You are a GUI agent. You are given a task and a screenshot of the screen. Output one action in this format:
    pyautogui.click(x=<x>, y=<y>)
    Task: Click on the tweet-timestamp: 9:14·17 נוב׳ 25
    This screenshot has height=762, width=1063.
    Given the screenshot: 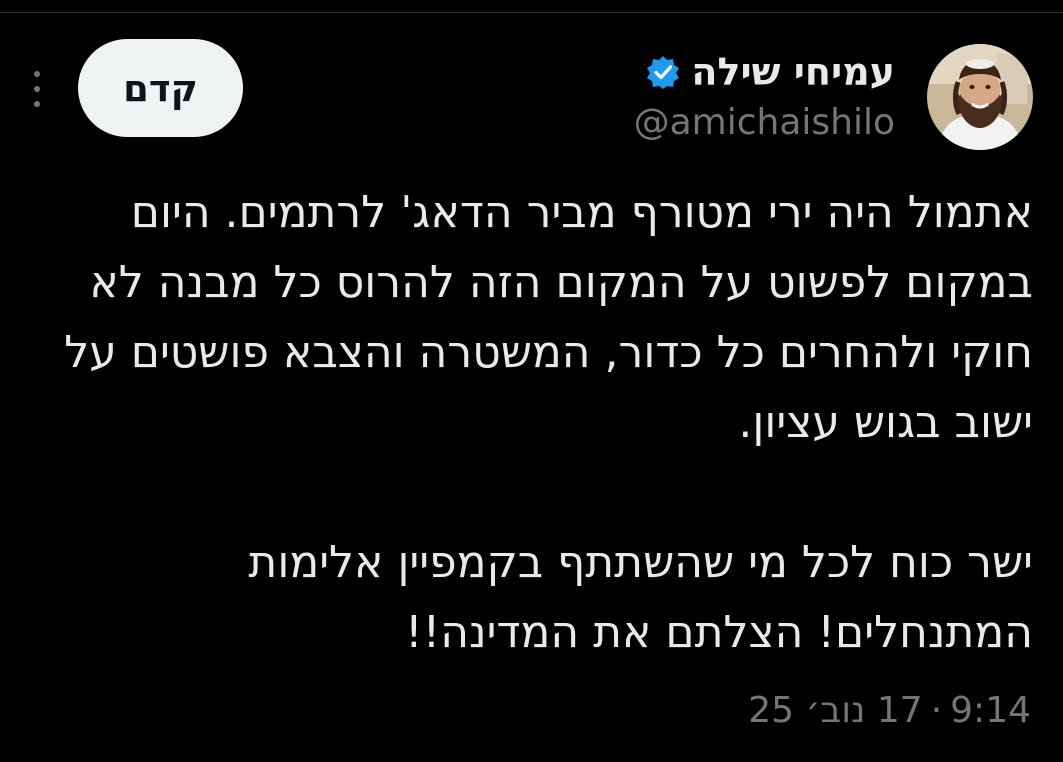 What is the action you would take?
    pyautogui.click(x=889, y=710)
    